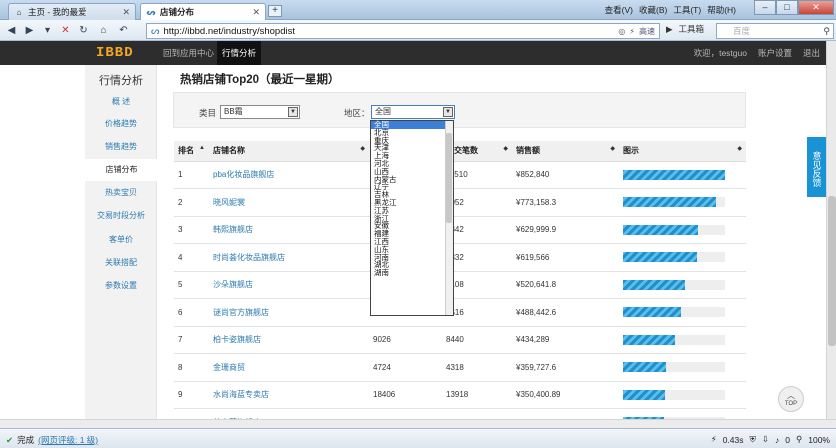 Image resolution: width=836 pixels, height=448 pixels. What do you see at coordinates (121, 263) in the screenshot?
I see `sidebar-item-bundles: 关联搭配` at bounding box center [121, 263].